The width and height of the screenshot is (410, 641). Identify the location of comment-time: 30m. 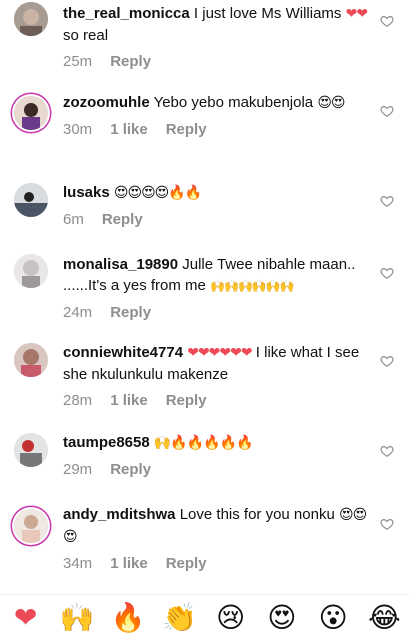
(78, 129).